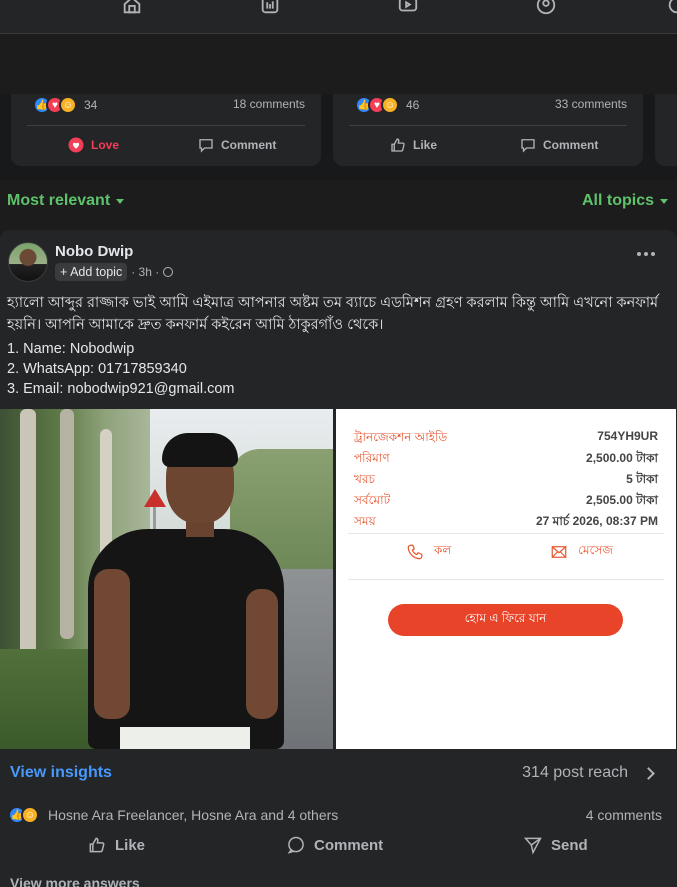 The height and width of the screenshot is (887, 677). I want to click on send-button: Send, so click(555, 845).